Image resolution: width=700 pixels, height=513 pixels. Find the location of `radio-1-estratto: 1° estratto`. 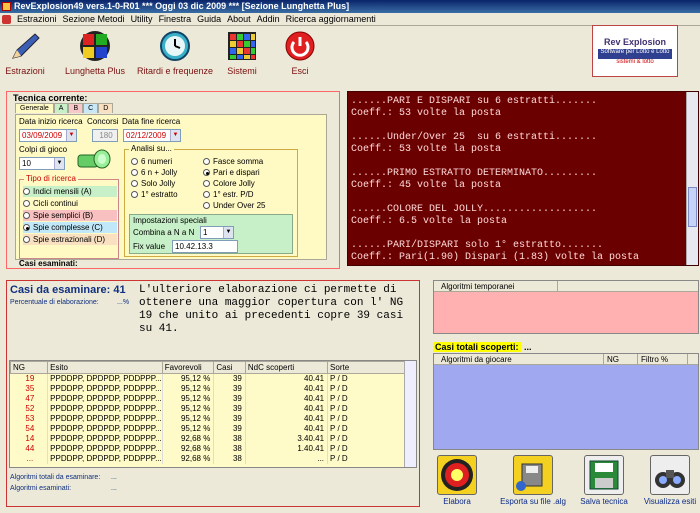

radio-1-estratto: 1° estratto is located at coordinates (154, 194).